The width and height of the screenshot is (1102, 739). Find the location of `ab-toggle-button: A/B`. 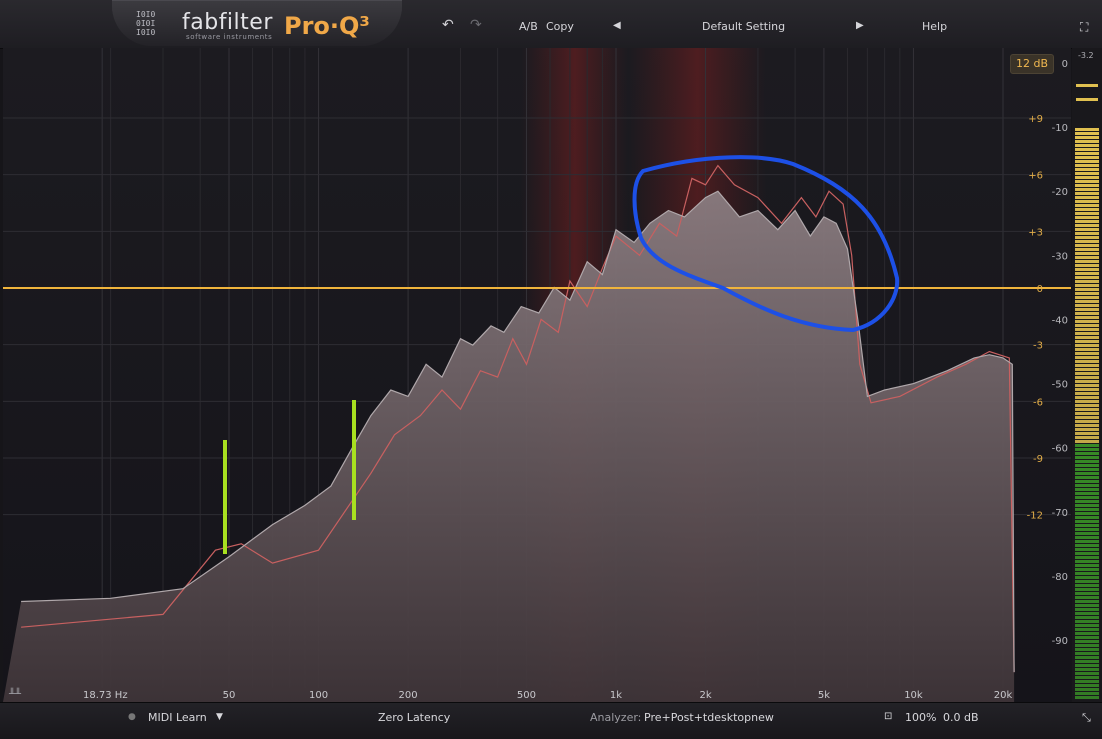

ab-toggle-button: A/B is located at coordinates (528, 26).